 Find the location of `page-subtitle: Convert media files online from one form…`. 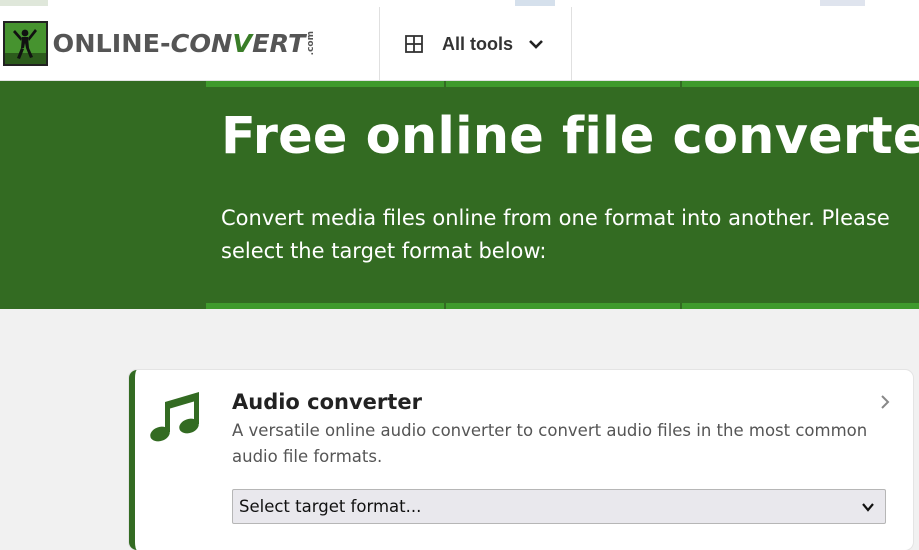

page-subtitle: Convert media files online from one form… is located at coordinates (555, 234).